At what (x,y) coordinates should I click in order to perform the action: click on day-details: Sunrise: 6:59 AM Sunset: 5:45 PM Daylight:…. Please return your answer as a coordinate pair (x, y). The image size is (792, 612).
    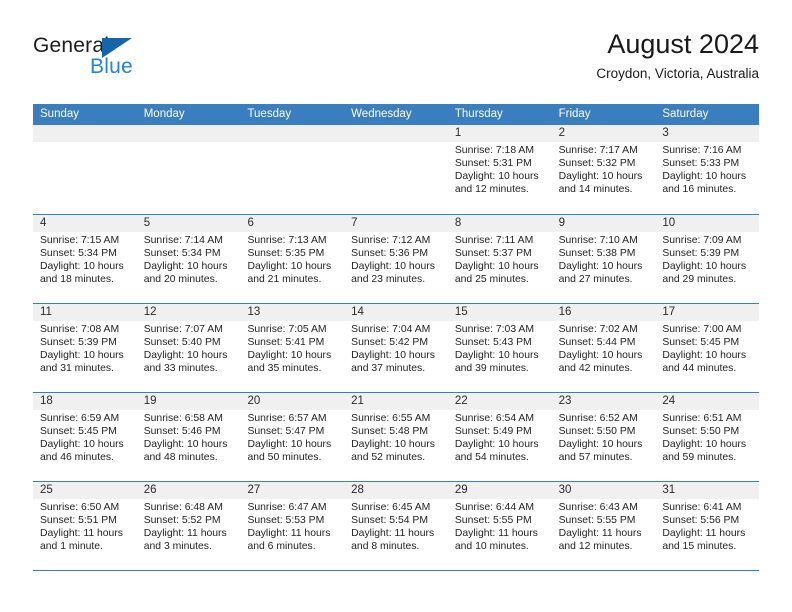
    Looking at the image, I should click on (85, 437).